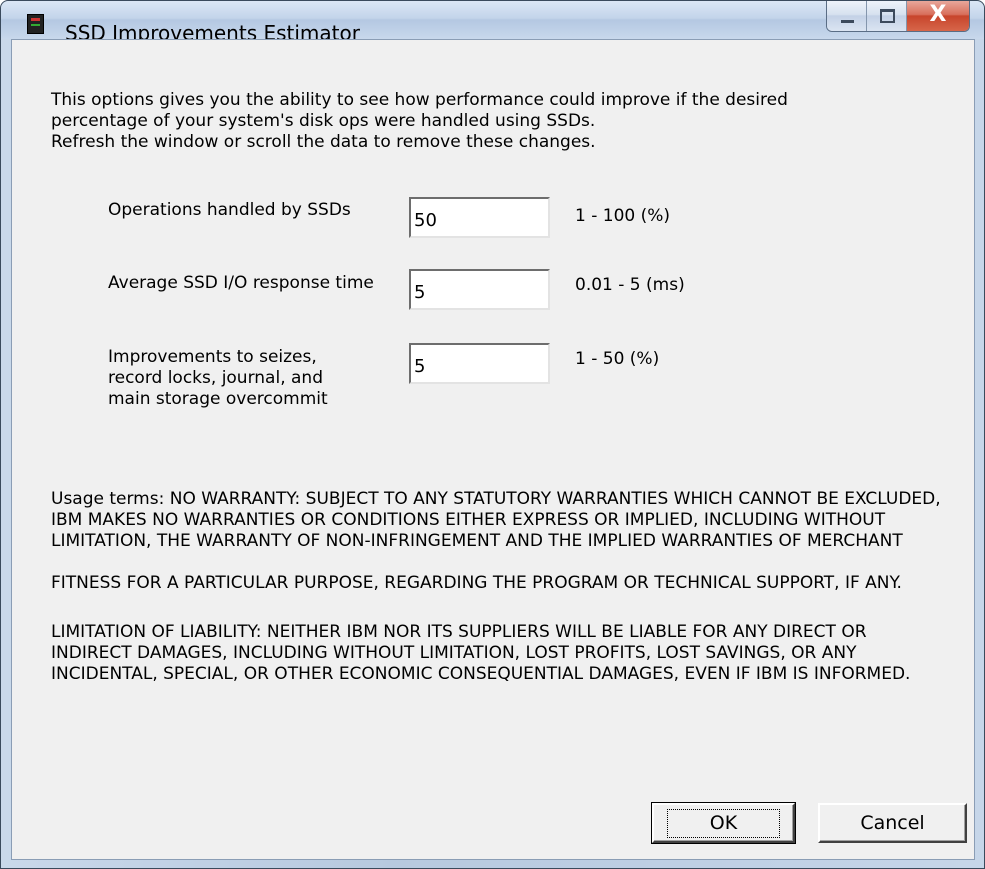 This screenshot has width=985, height=869. I want to click on ssd-response-time-range: 0.01 - 5 (ms), so click(630, 285).